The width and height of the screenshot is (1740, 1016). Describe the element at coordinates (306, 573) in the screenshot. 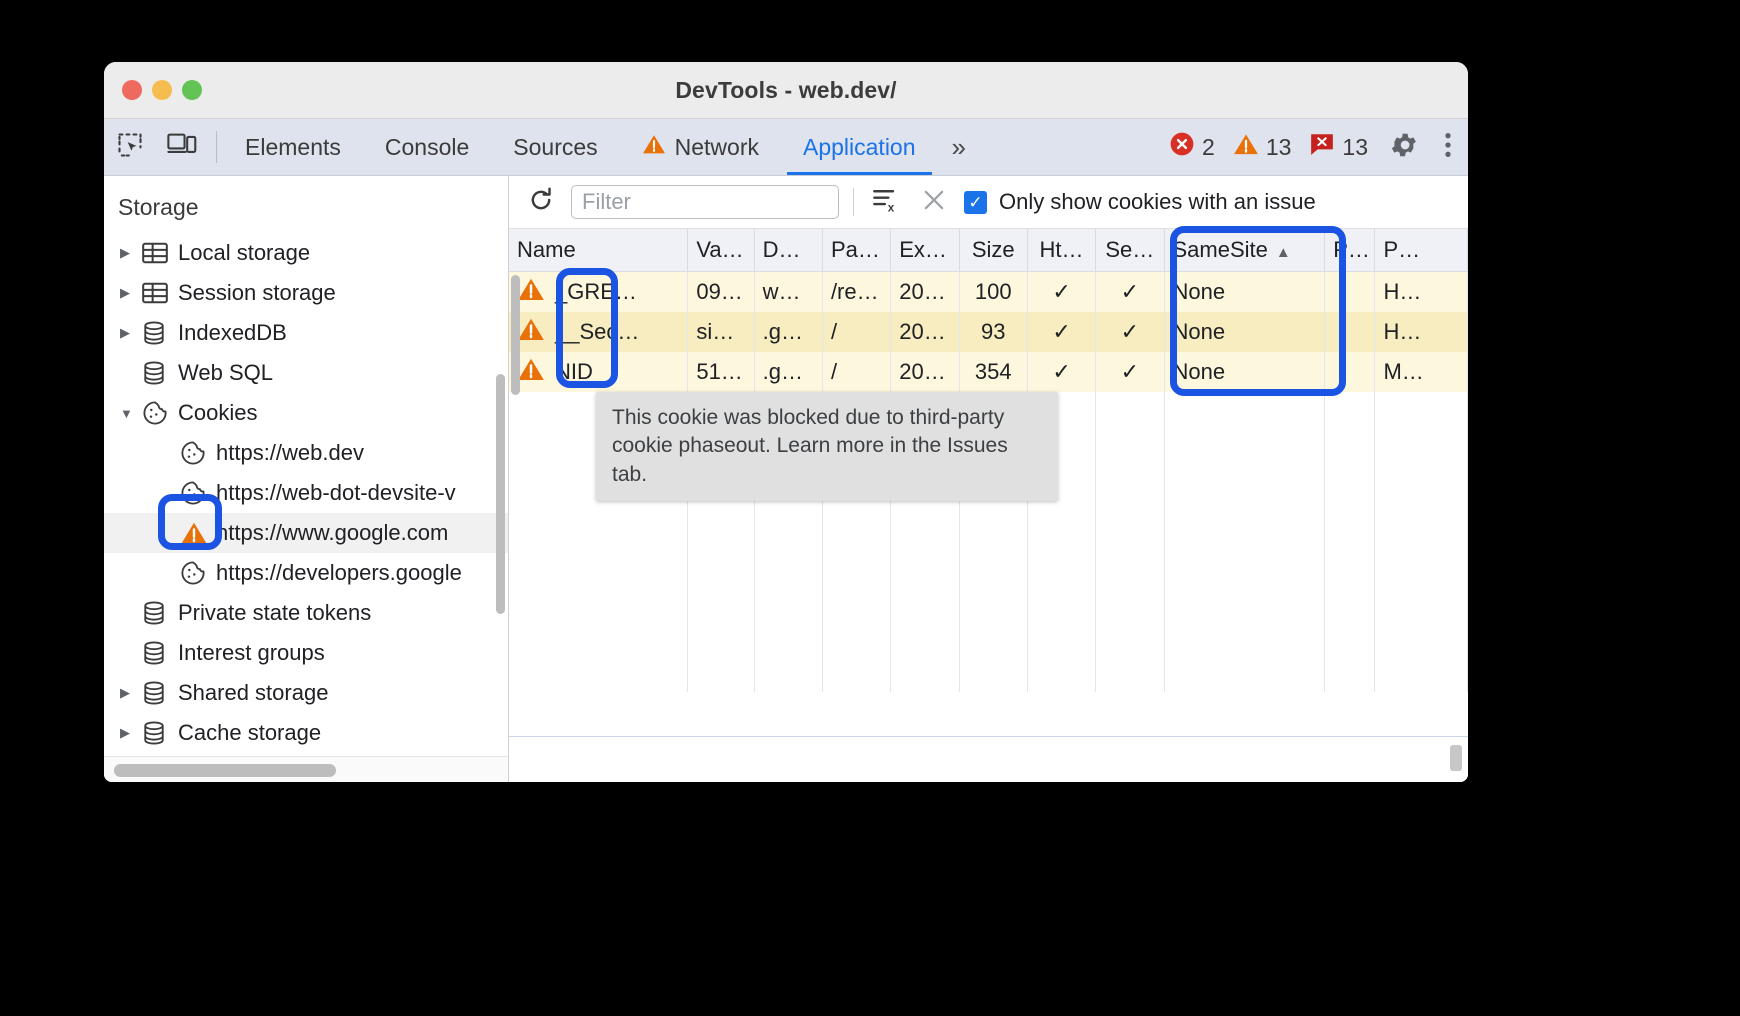

I see `sidebar-item-https-developers-google: https://developers.google` at that location.